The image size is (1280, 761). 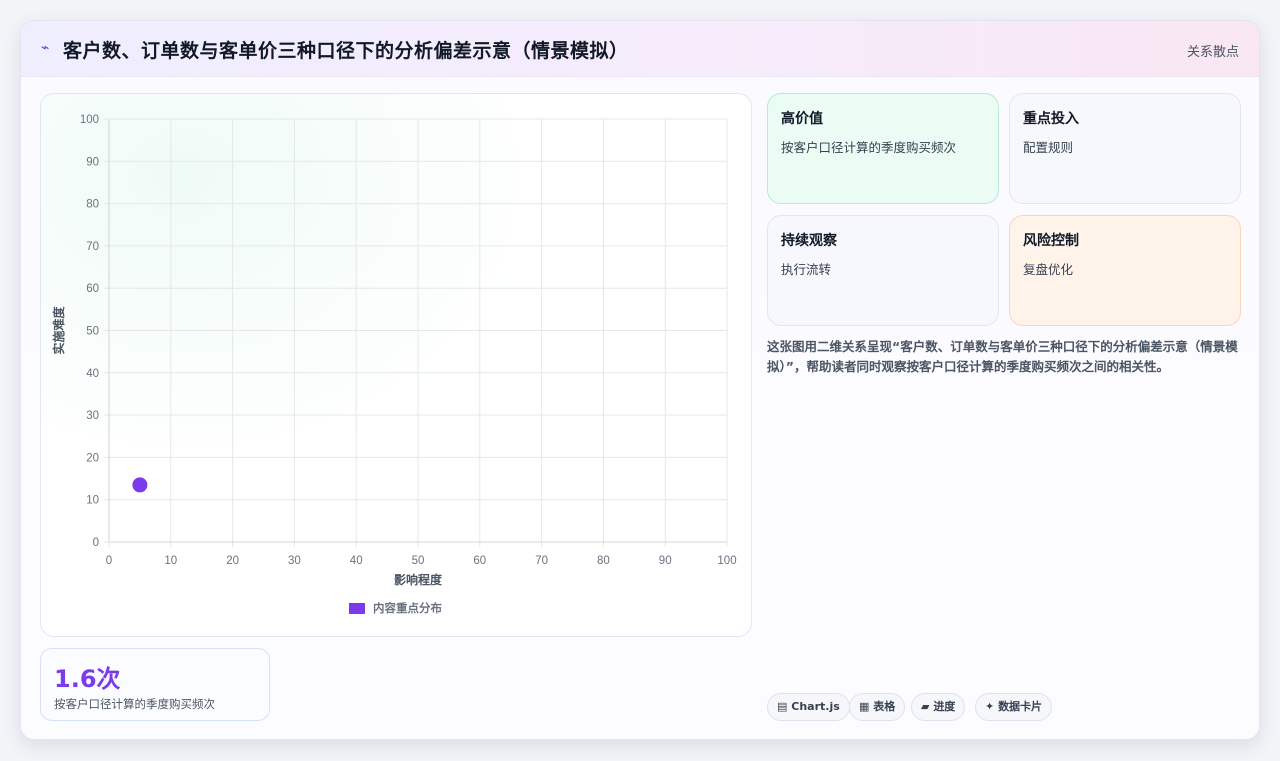 What do you see at coordinates (418, 561) in the screenshot?
I see `x-tick-label: 50` at bounding box center [418, 561].